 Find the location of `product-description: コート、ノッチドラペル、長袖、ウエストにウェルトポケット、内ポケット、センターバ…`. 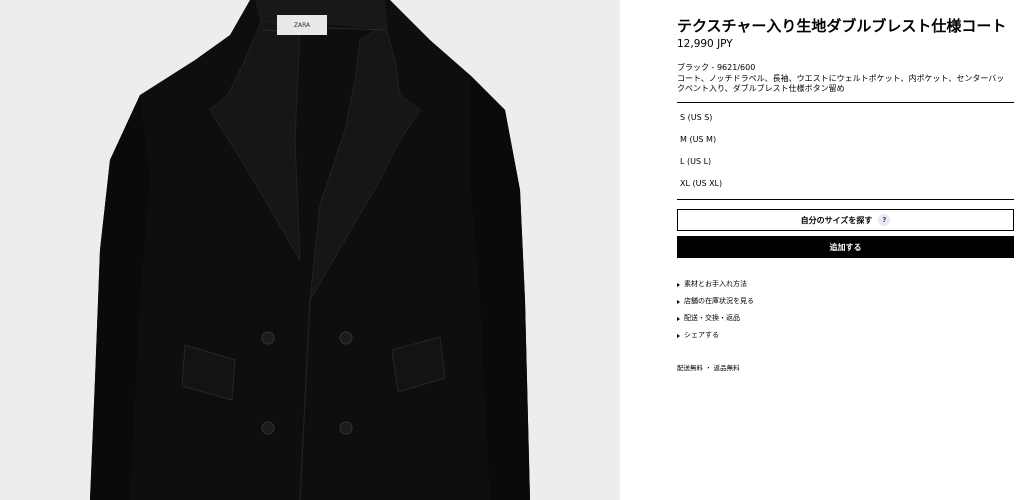

product-description: コート、ノッチドラペル、長袖、ウエストにウェルトポケット、内ポケット、センターバ… is located at coordinates (841, 83).